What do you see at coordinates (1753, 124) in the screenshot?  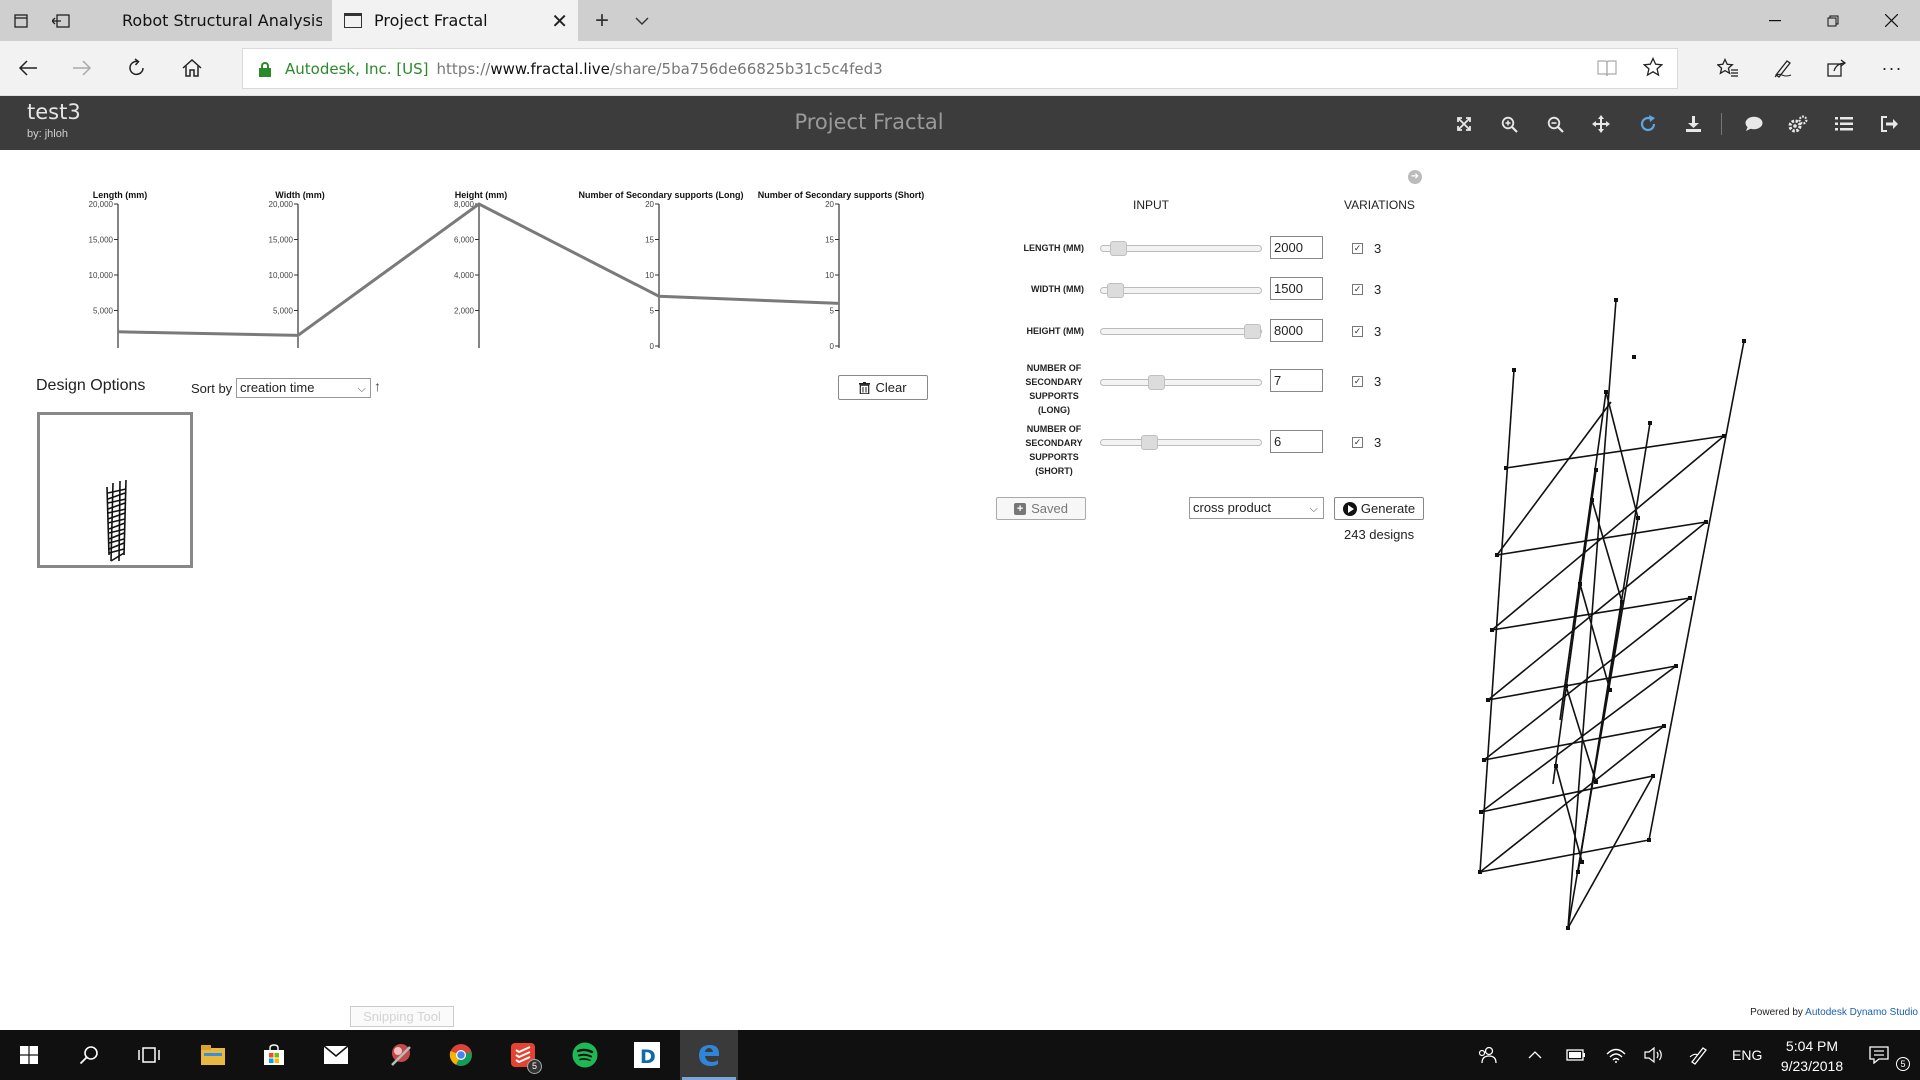 I see `comment-icon` at bounding box center [1753, 124].